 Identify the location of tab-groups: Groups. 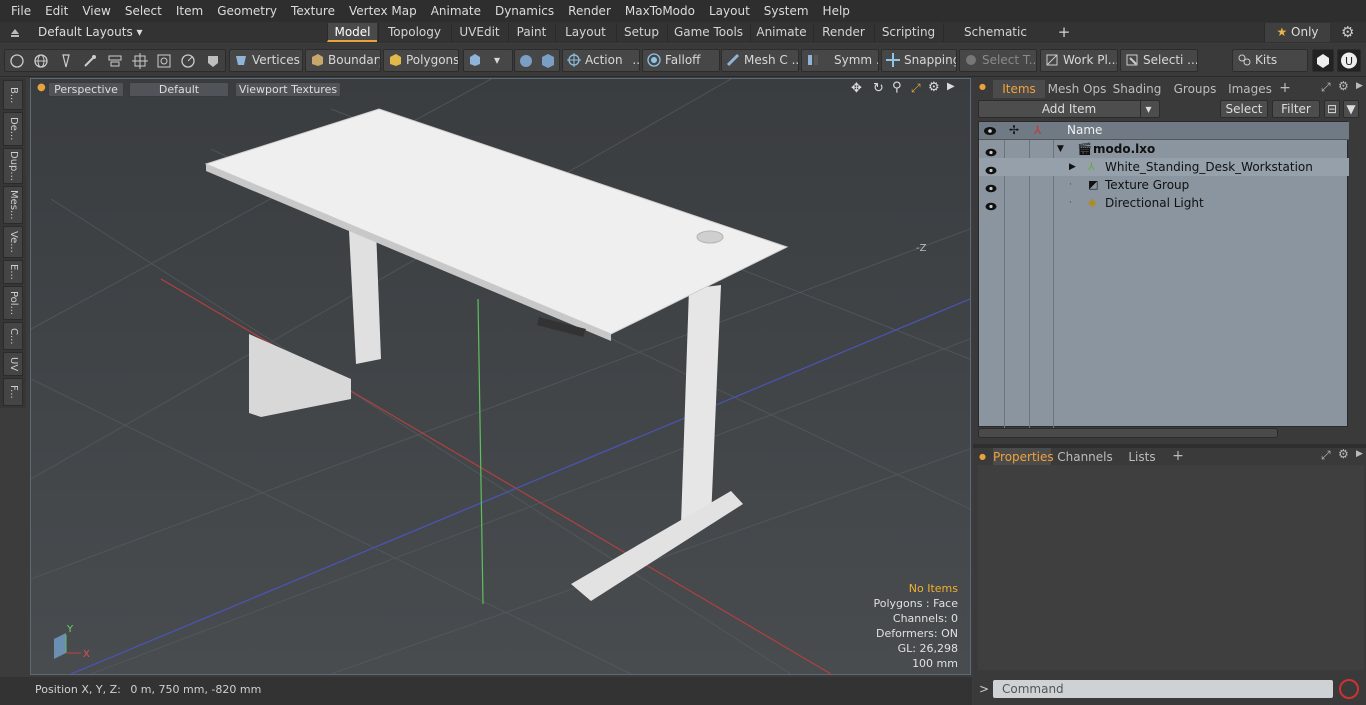
(1195, 89).